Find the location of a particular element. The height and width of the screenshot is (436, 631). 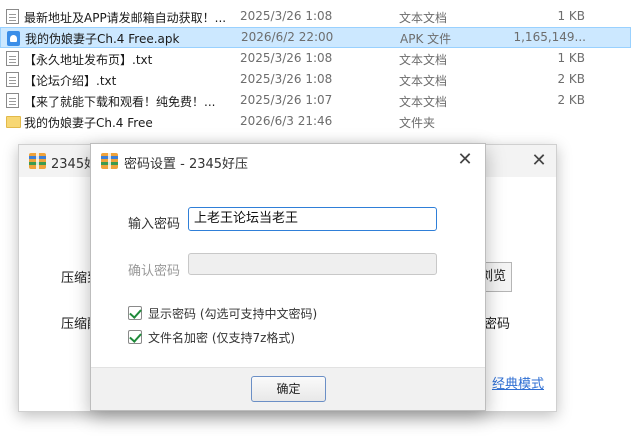

ok-button: 确定 is located at coordinates (288, 389).